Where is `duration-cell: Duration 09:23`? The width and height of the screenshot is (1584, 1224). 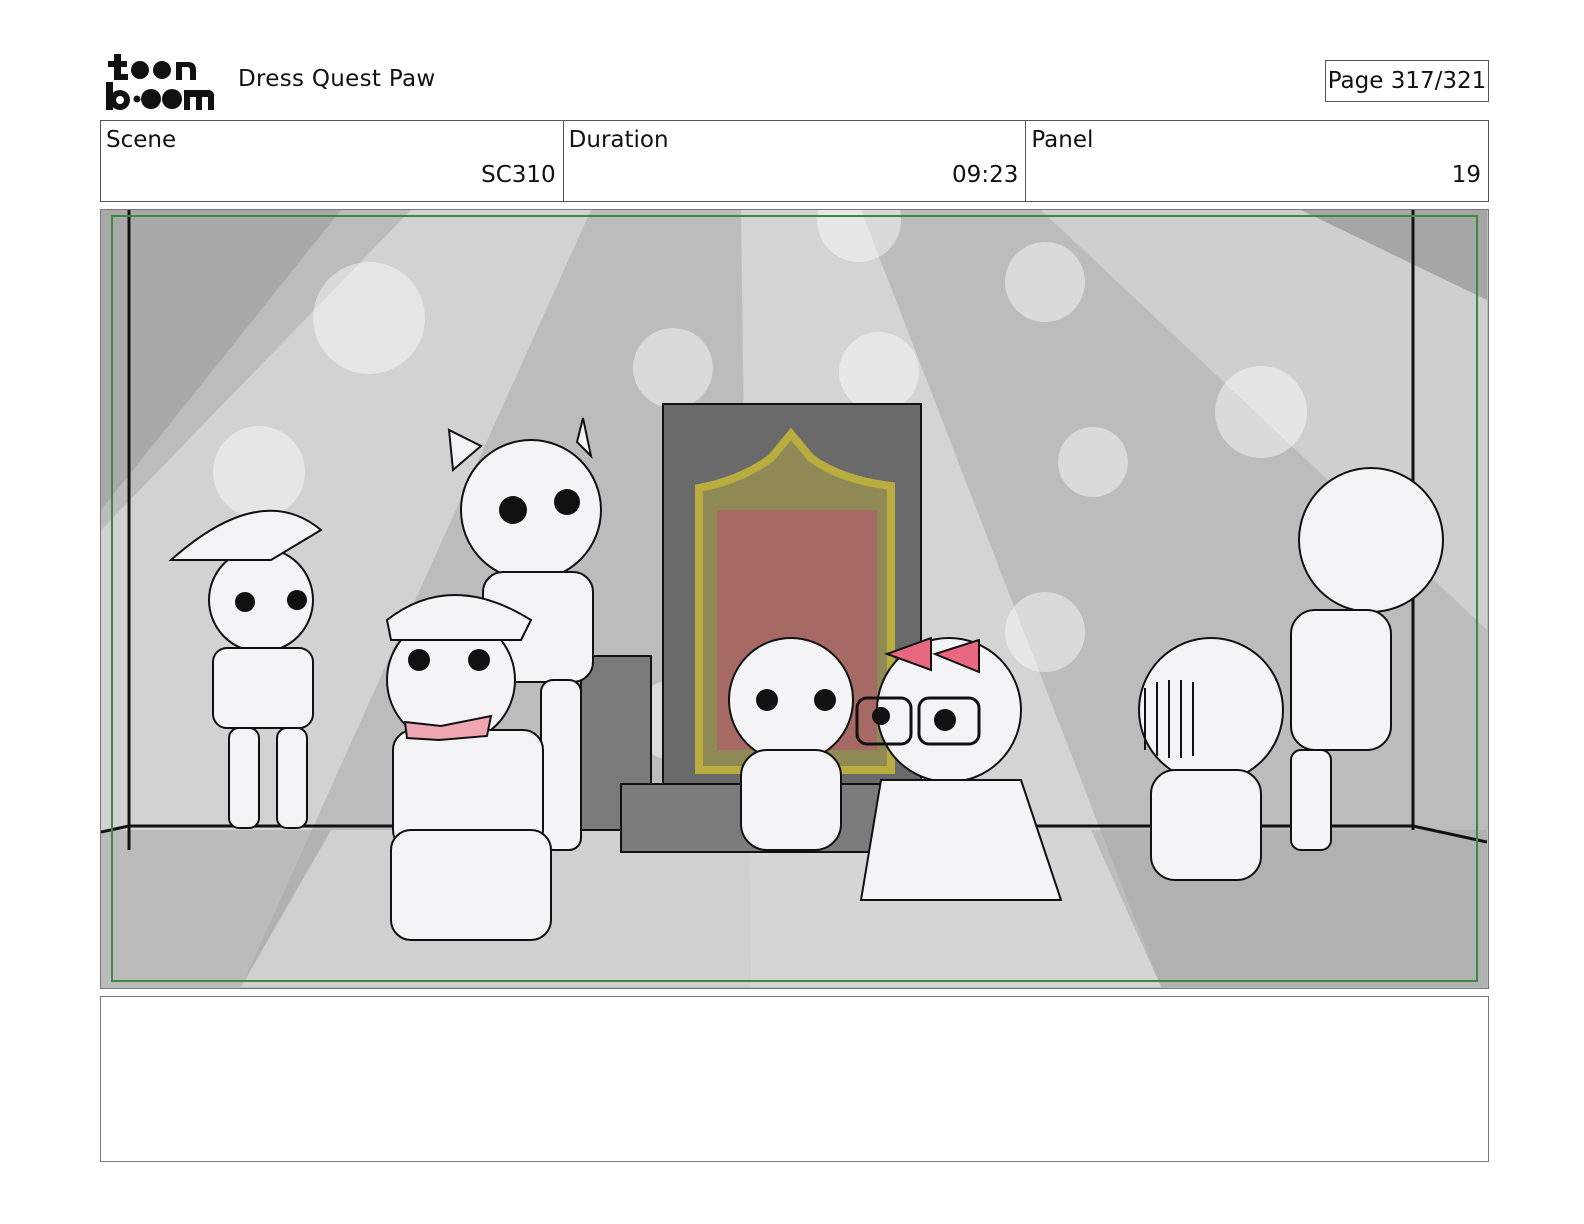 duration-cell: Duration 09:23 is located at coordinates (795, 161).